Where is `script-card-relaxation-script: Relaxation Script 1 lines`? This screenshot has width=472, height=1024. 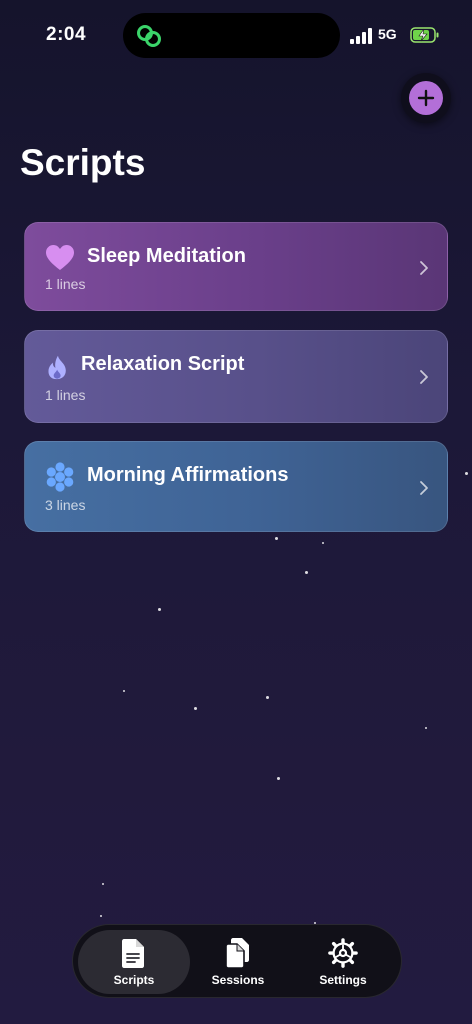 script-card-relaxation-script: Relaxation Script 1 lines is located at coordinates (236, 376).